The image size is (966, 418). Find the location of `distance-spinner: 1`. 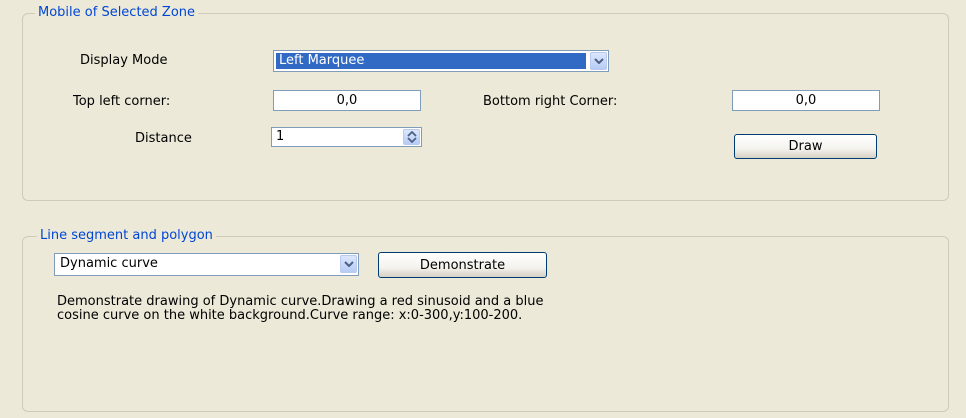

distance-spinner: 1 is located at coordinates (346, 137).